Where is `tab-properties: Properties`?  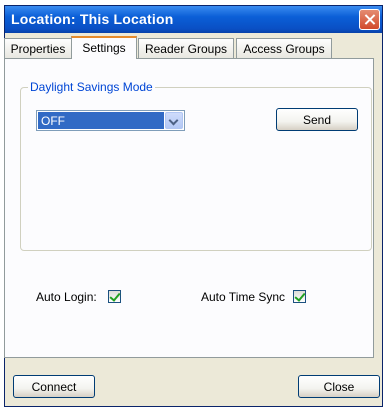 tab-properties: Properties is located at coordinates (38, 48).